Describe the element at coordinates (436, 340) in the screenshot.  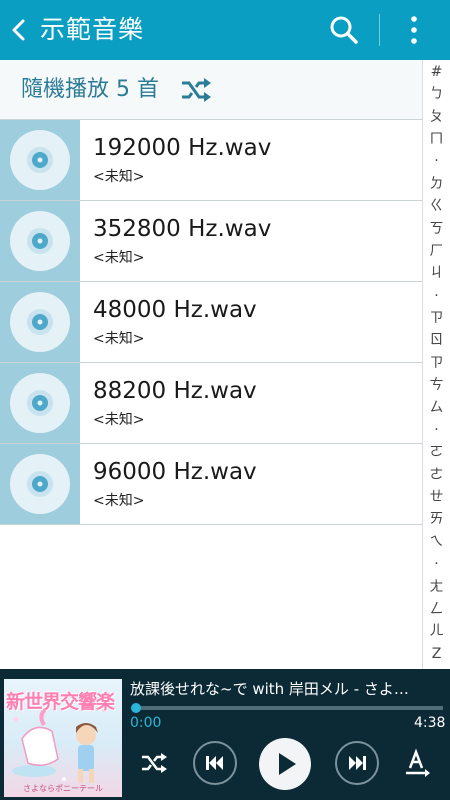
I see `index-letter: ㄖ` at that location.